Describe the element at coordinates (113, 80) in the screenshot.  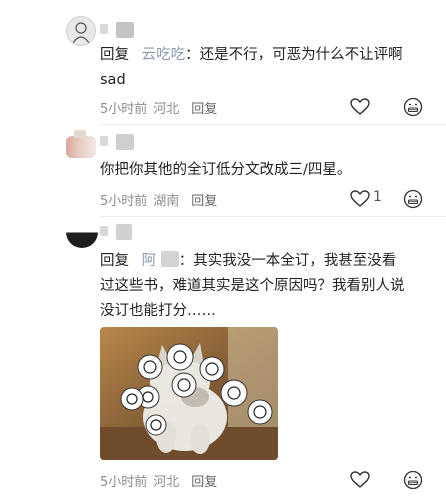
I see `comment-text-line2: sad` at that location.